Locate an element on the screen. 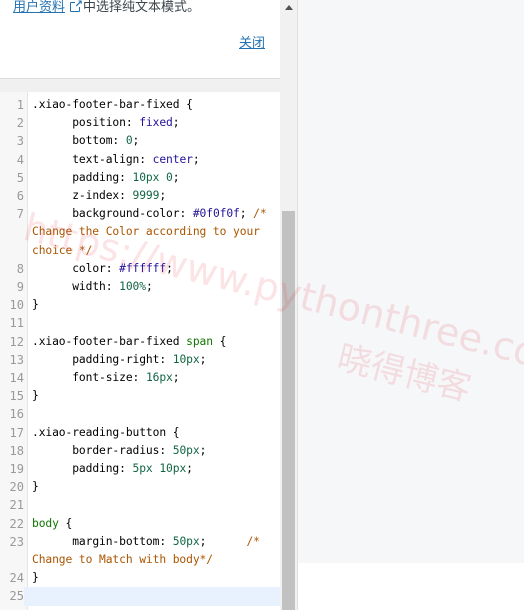 The width and height of the screenshot is (524, 610). code-line: 25 ​ is located at coordinates (140, 596).